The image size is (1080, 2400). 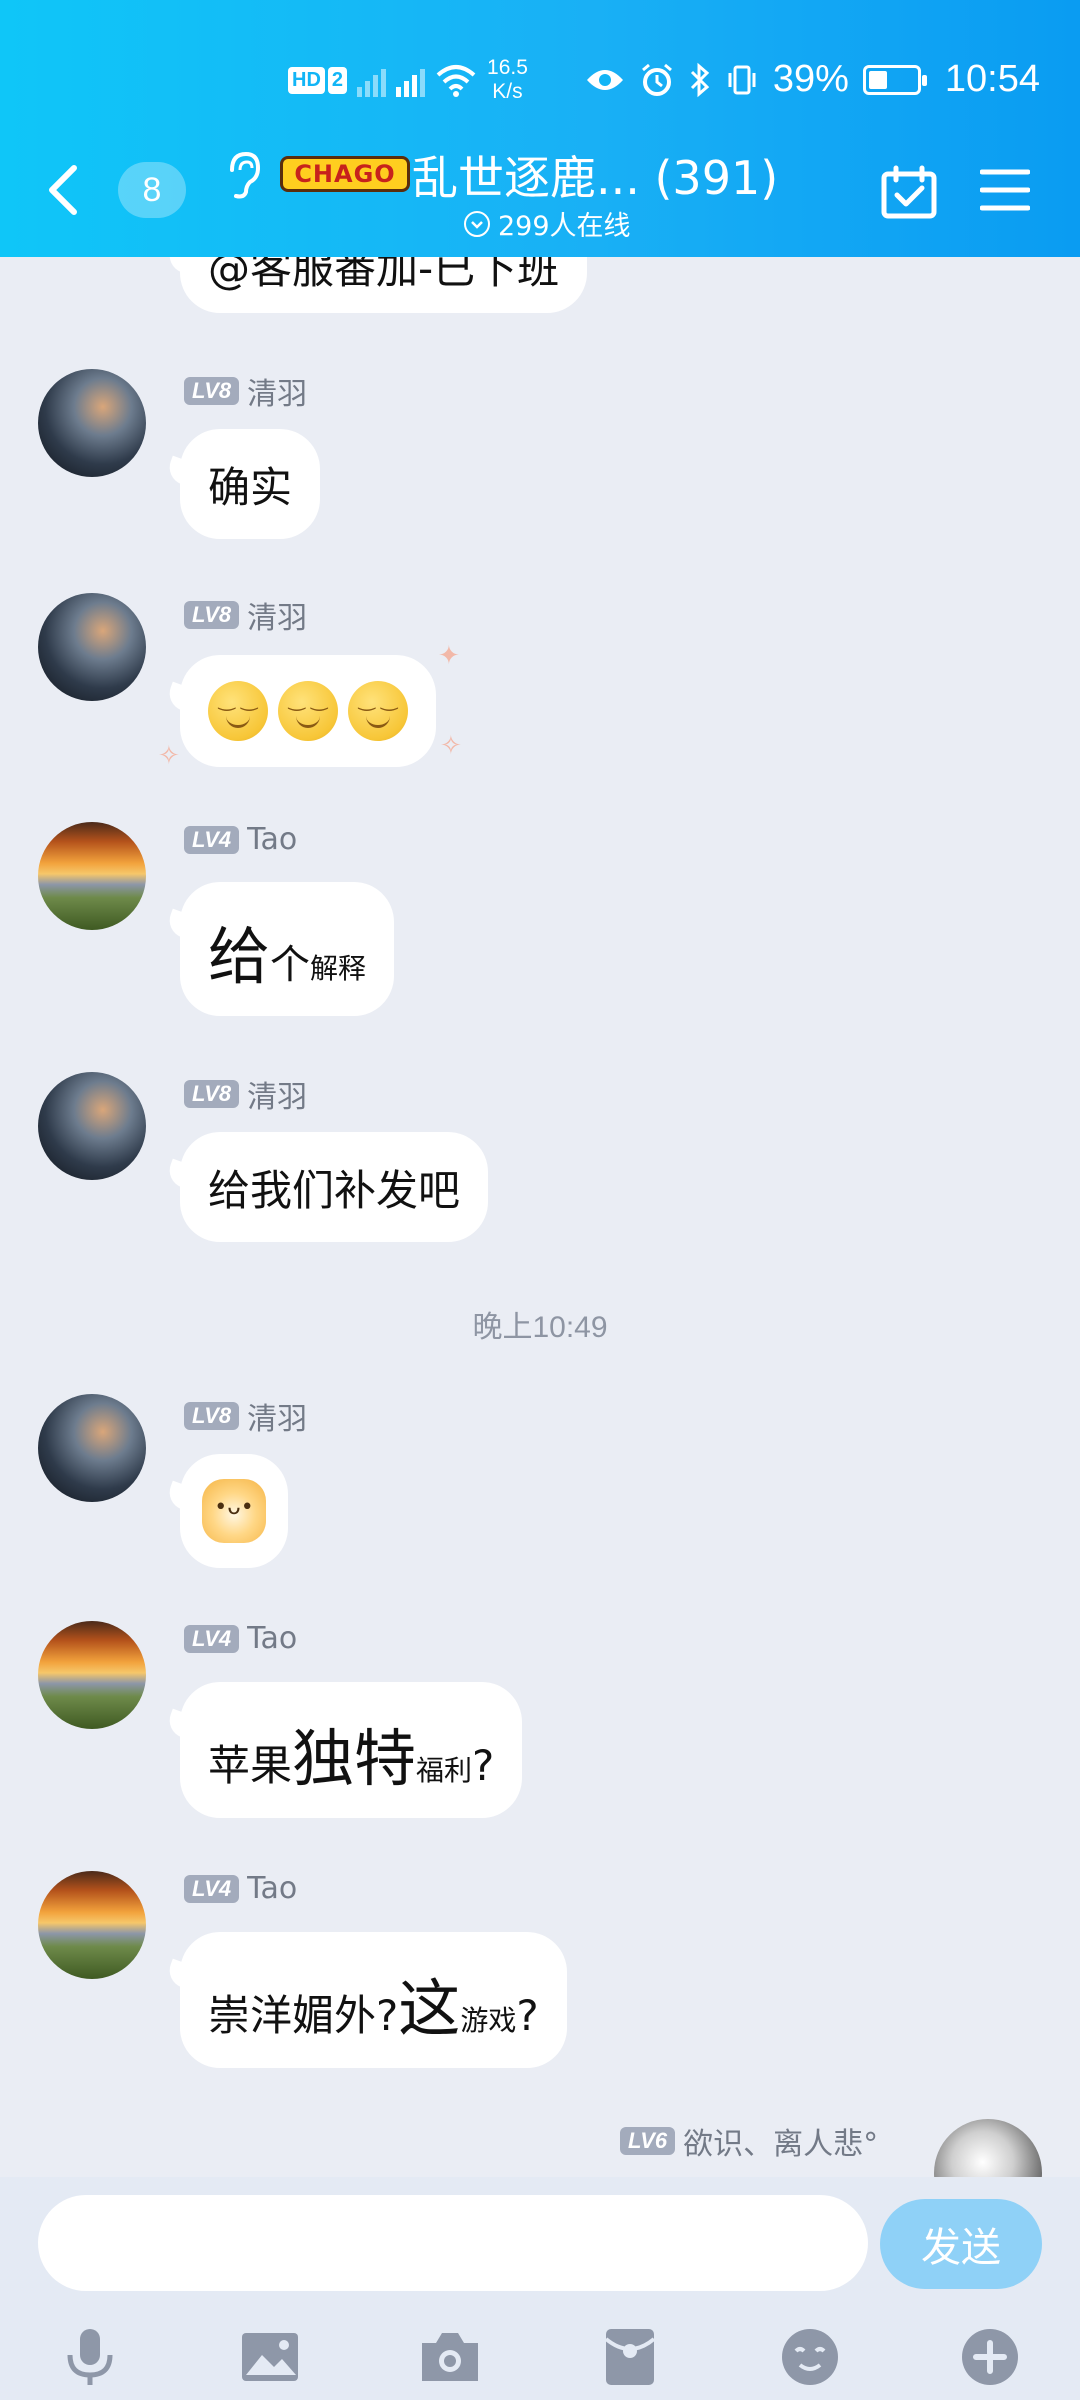 I want to click on message-text-small: 解释, so click(x=338, y=968).